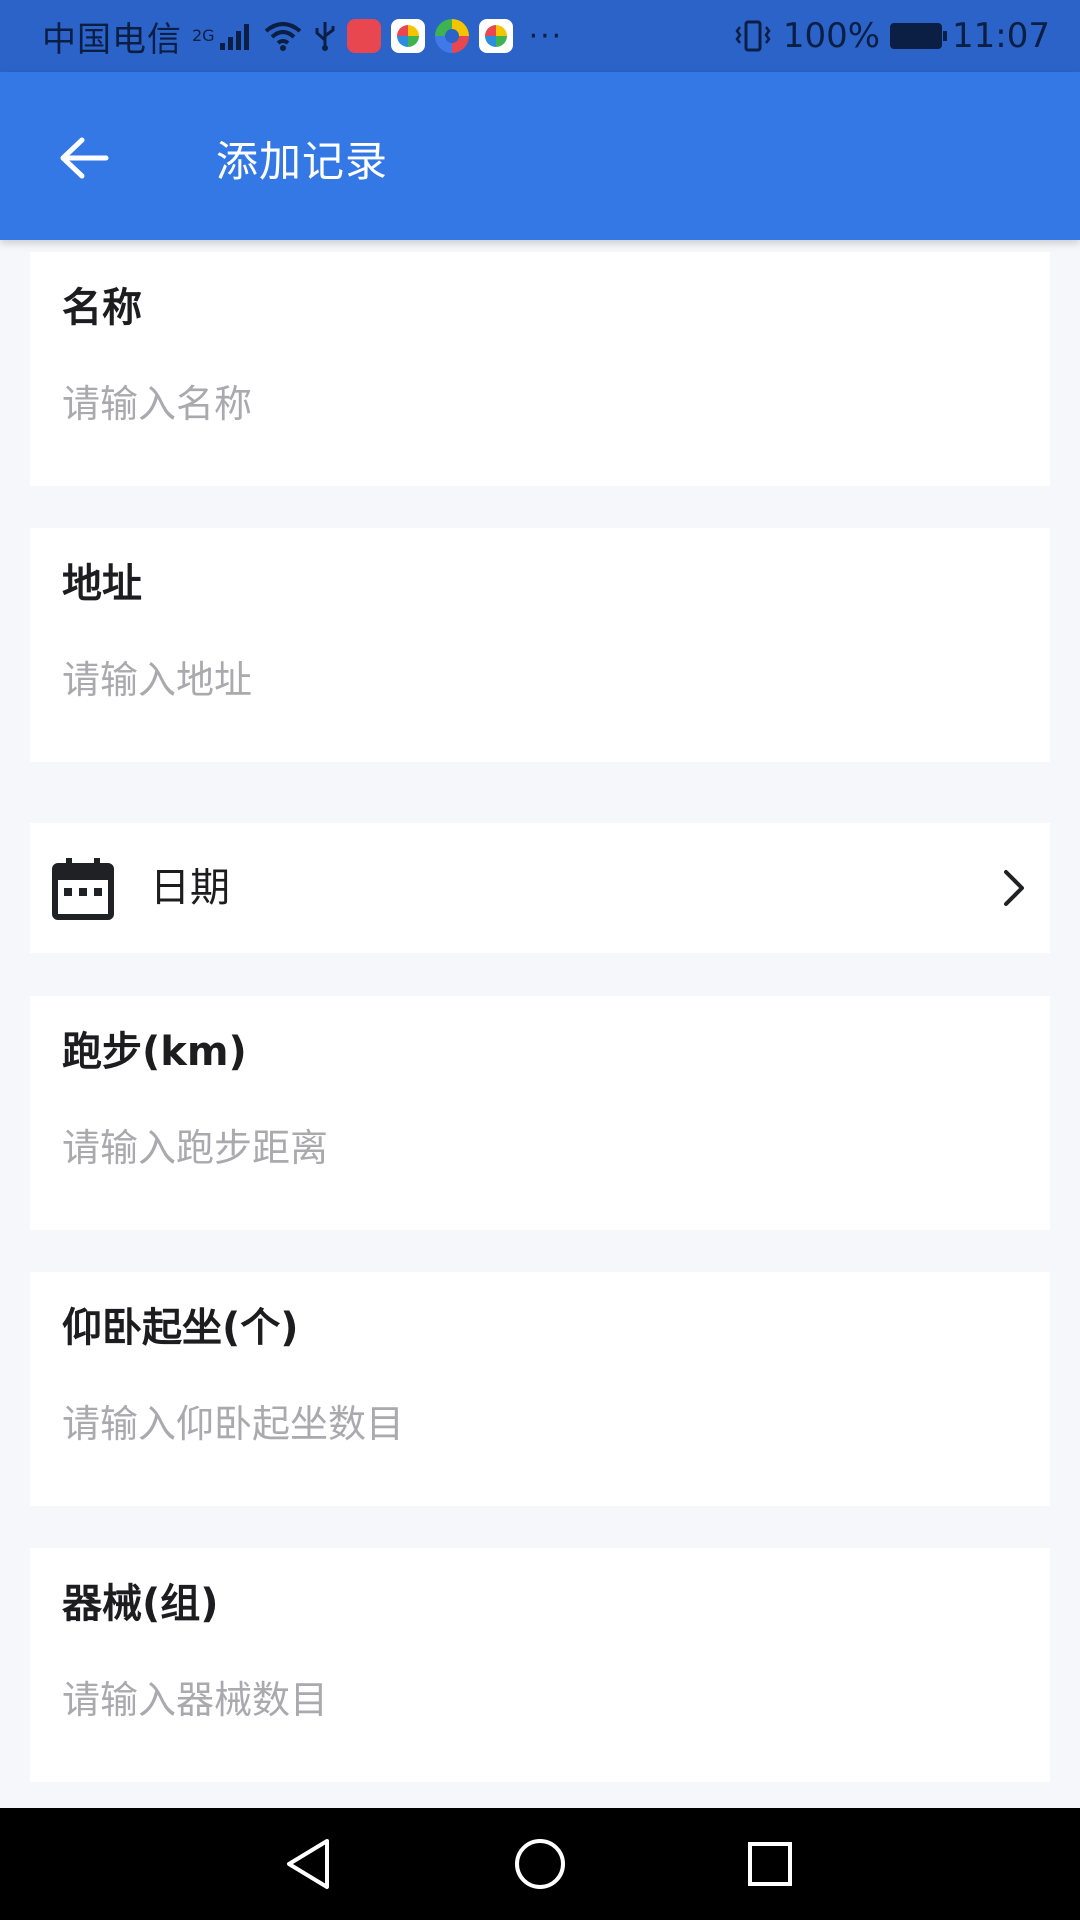  Describe the element at coordinates (540, 645) in the screenshot. I see `address-field-card: 地址` at that location.